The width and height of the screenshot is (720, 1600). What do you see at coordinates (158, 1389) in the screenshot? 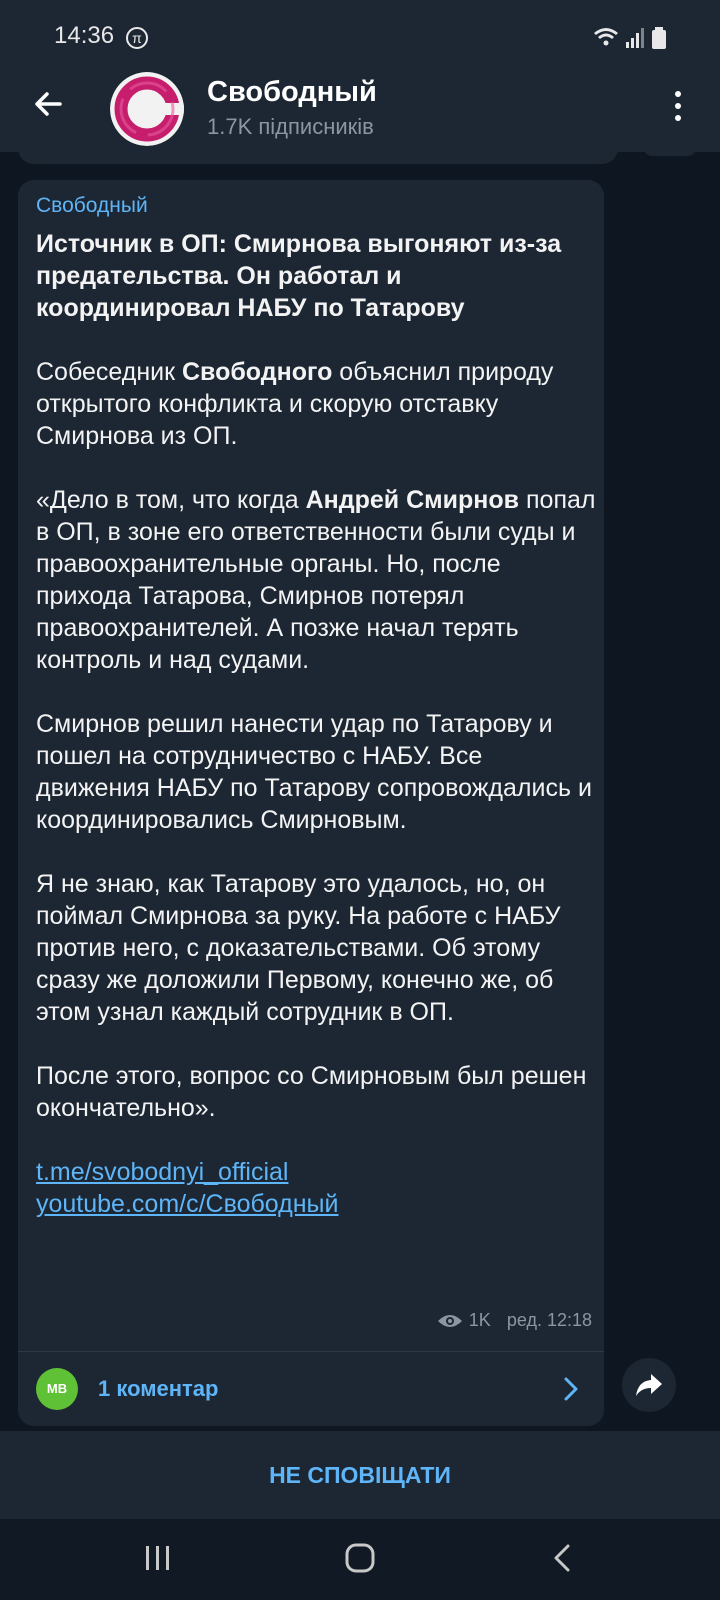
I see `comments-count-label: 1 коментар` at bounding box center [158, 1389].